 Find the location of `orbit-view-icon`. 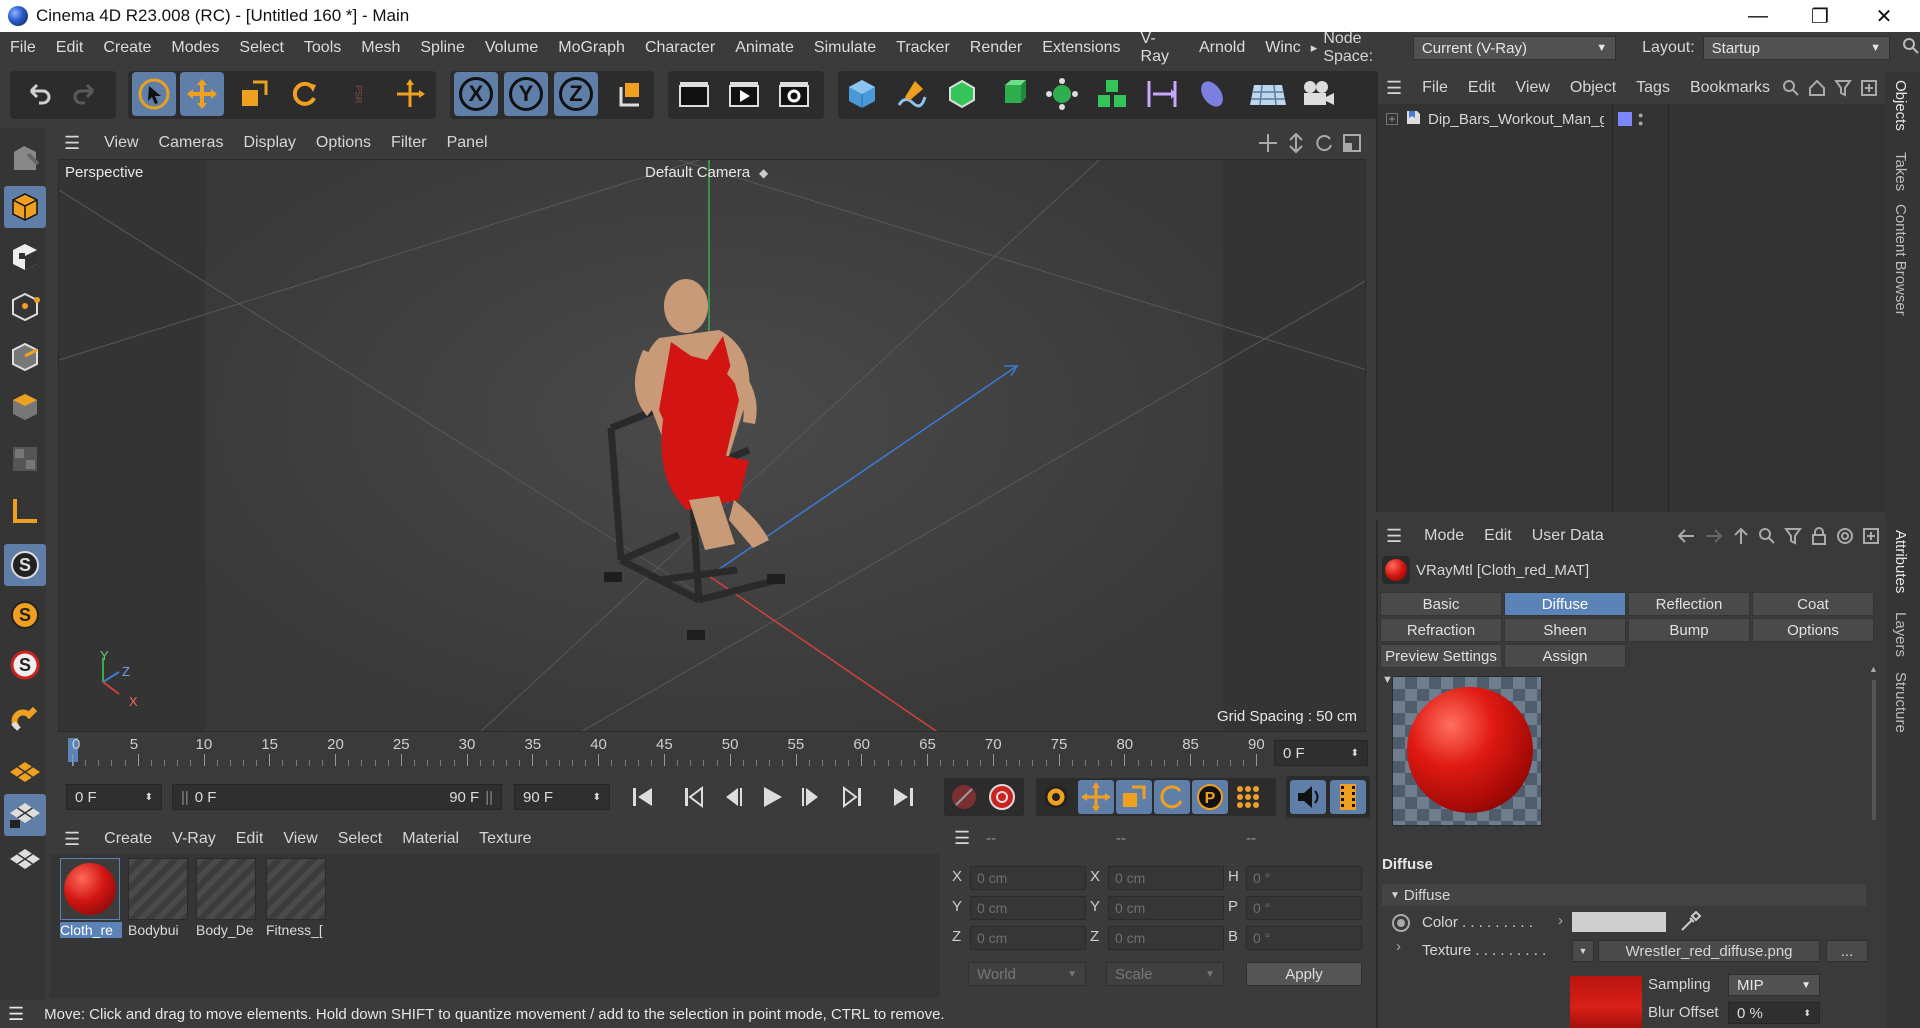

orbit-view-icon is located at coordinates (1324, 143).